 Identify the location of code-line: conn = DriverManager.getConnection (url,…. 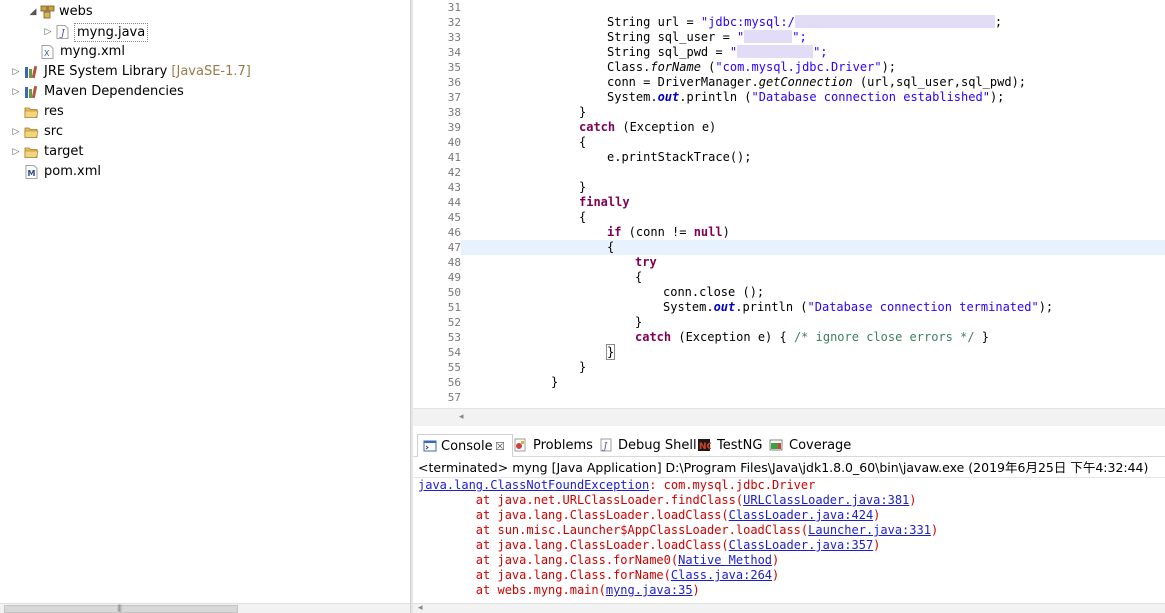
(816, 82).